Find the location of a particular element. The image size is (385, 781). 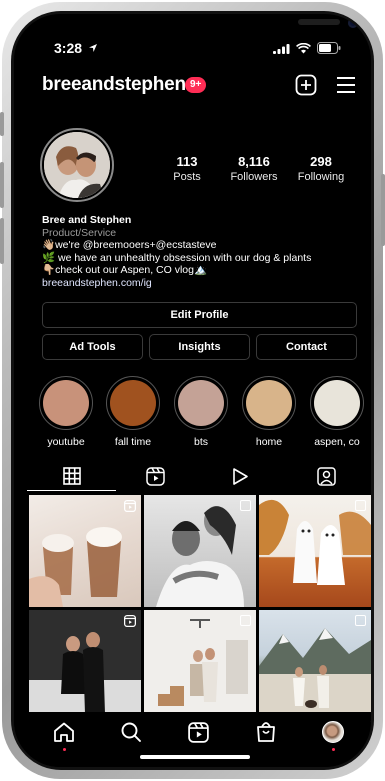

notch is located at coordinates (245, 26).